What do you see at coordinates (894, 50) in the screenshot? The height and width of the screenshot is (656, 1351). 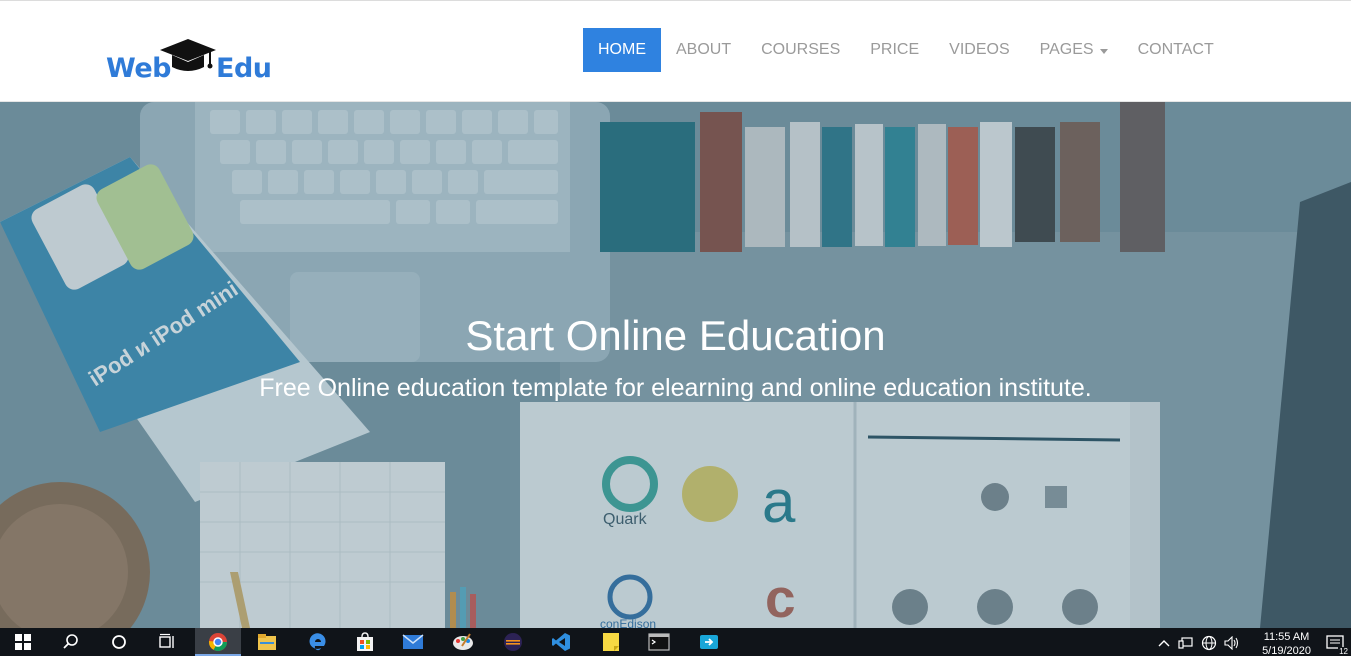 I see `nav-price: PRICE` at bounding box center [894, 50].